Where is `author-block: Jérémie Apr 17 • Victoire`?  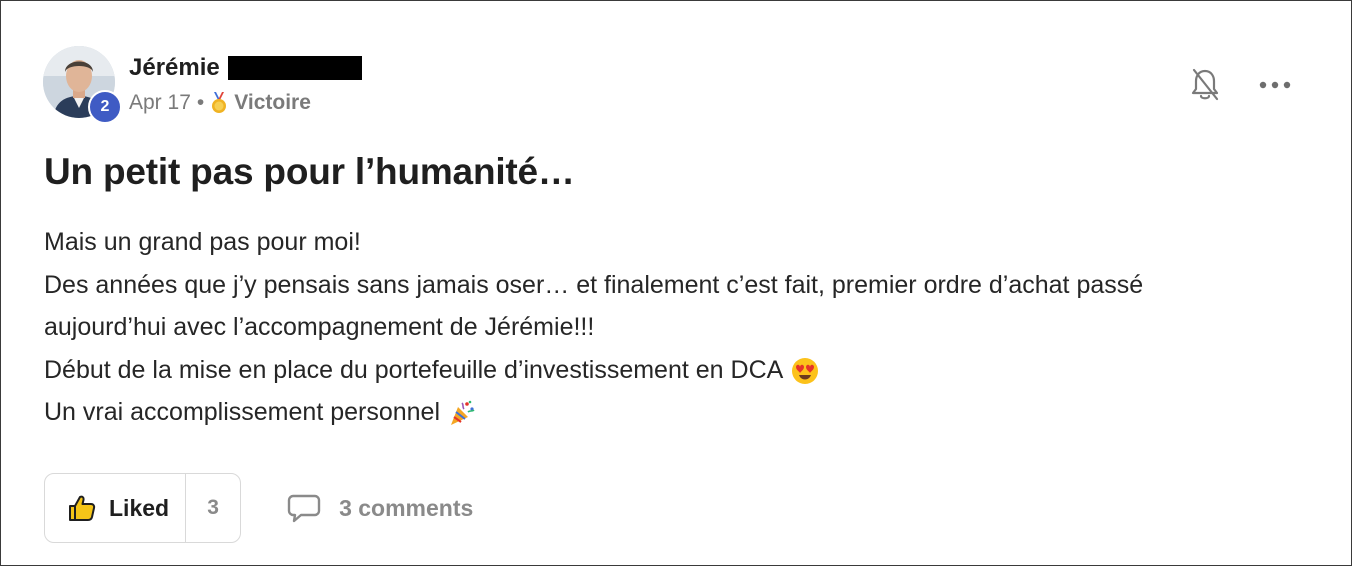
author-block: Jérémie Apr 17 • Victoire is located at coordinates (245, 80).